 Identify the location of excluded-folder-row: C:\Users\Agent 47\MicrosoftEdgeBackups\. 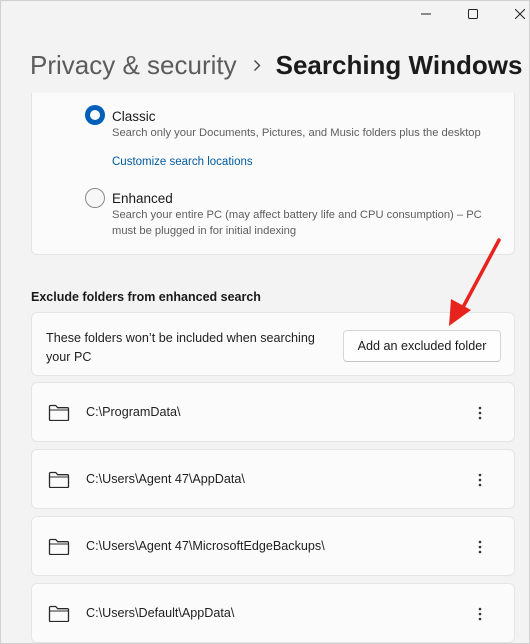
(273, 546).